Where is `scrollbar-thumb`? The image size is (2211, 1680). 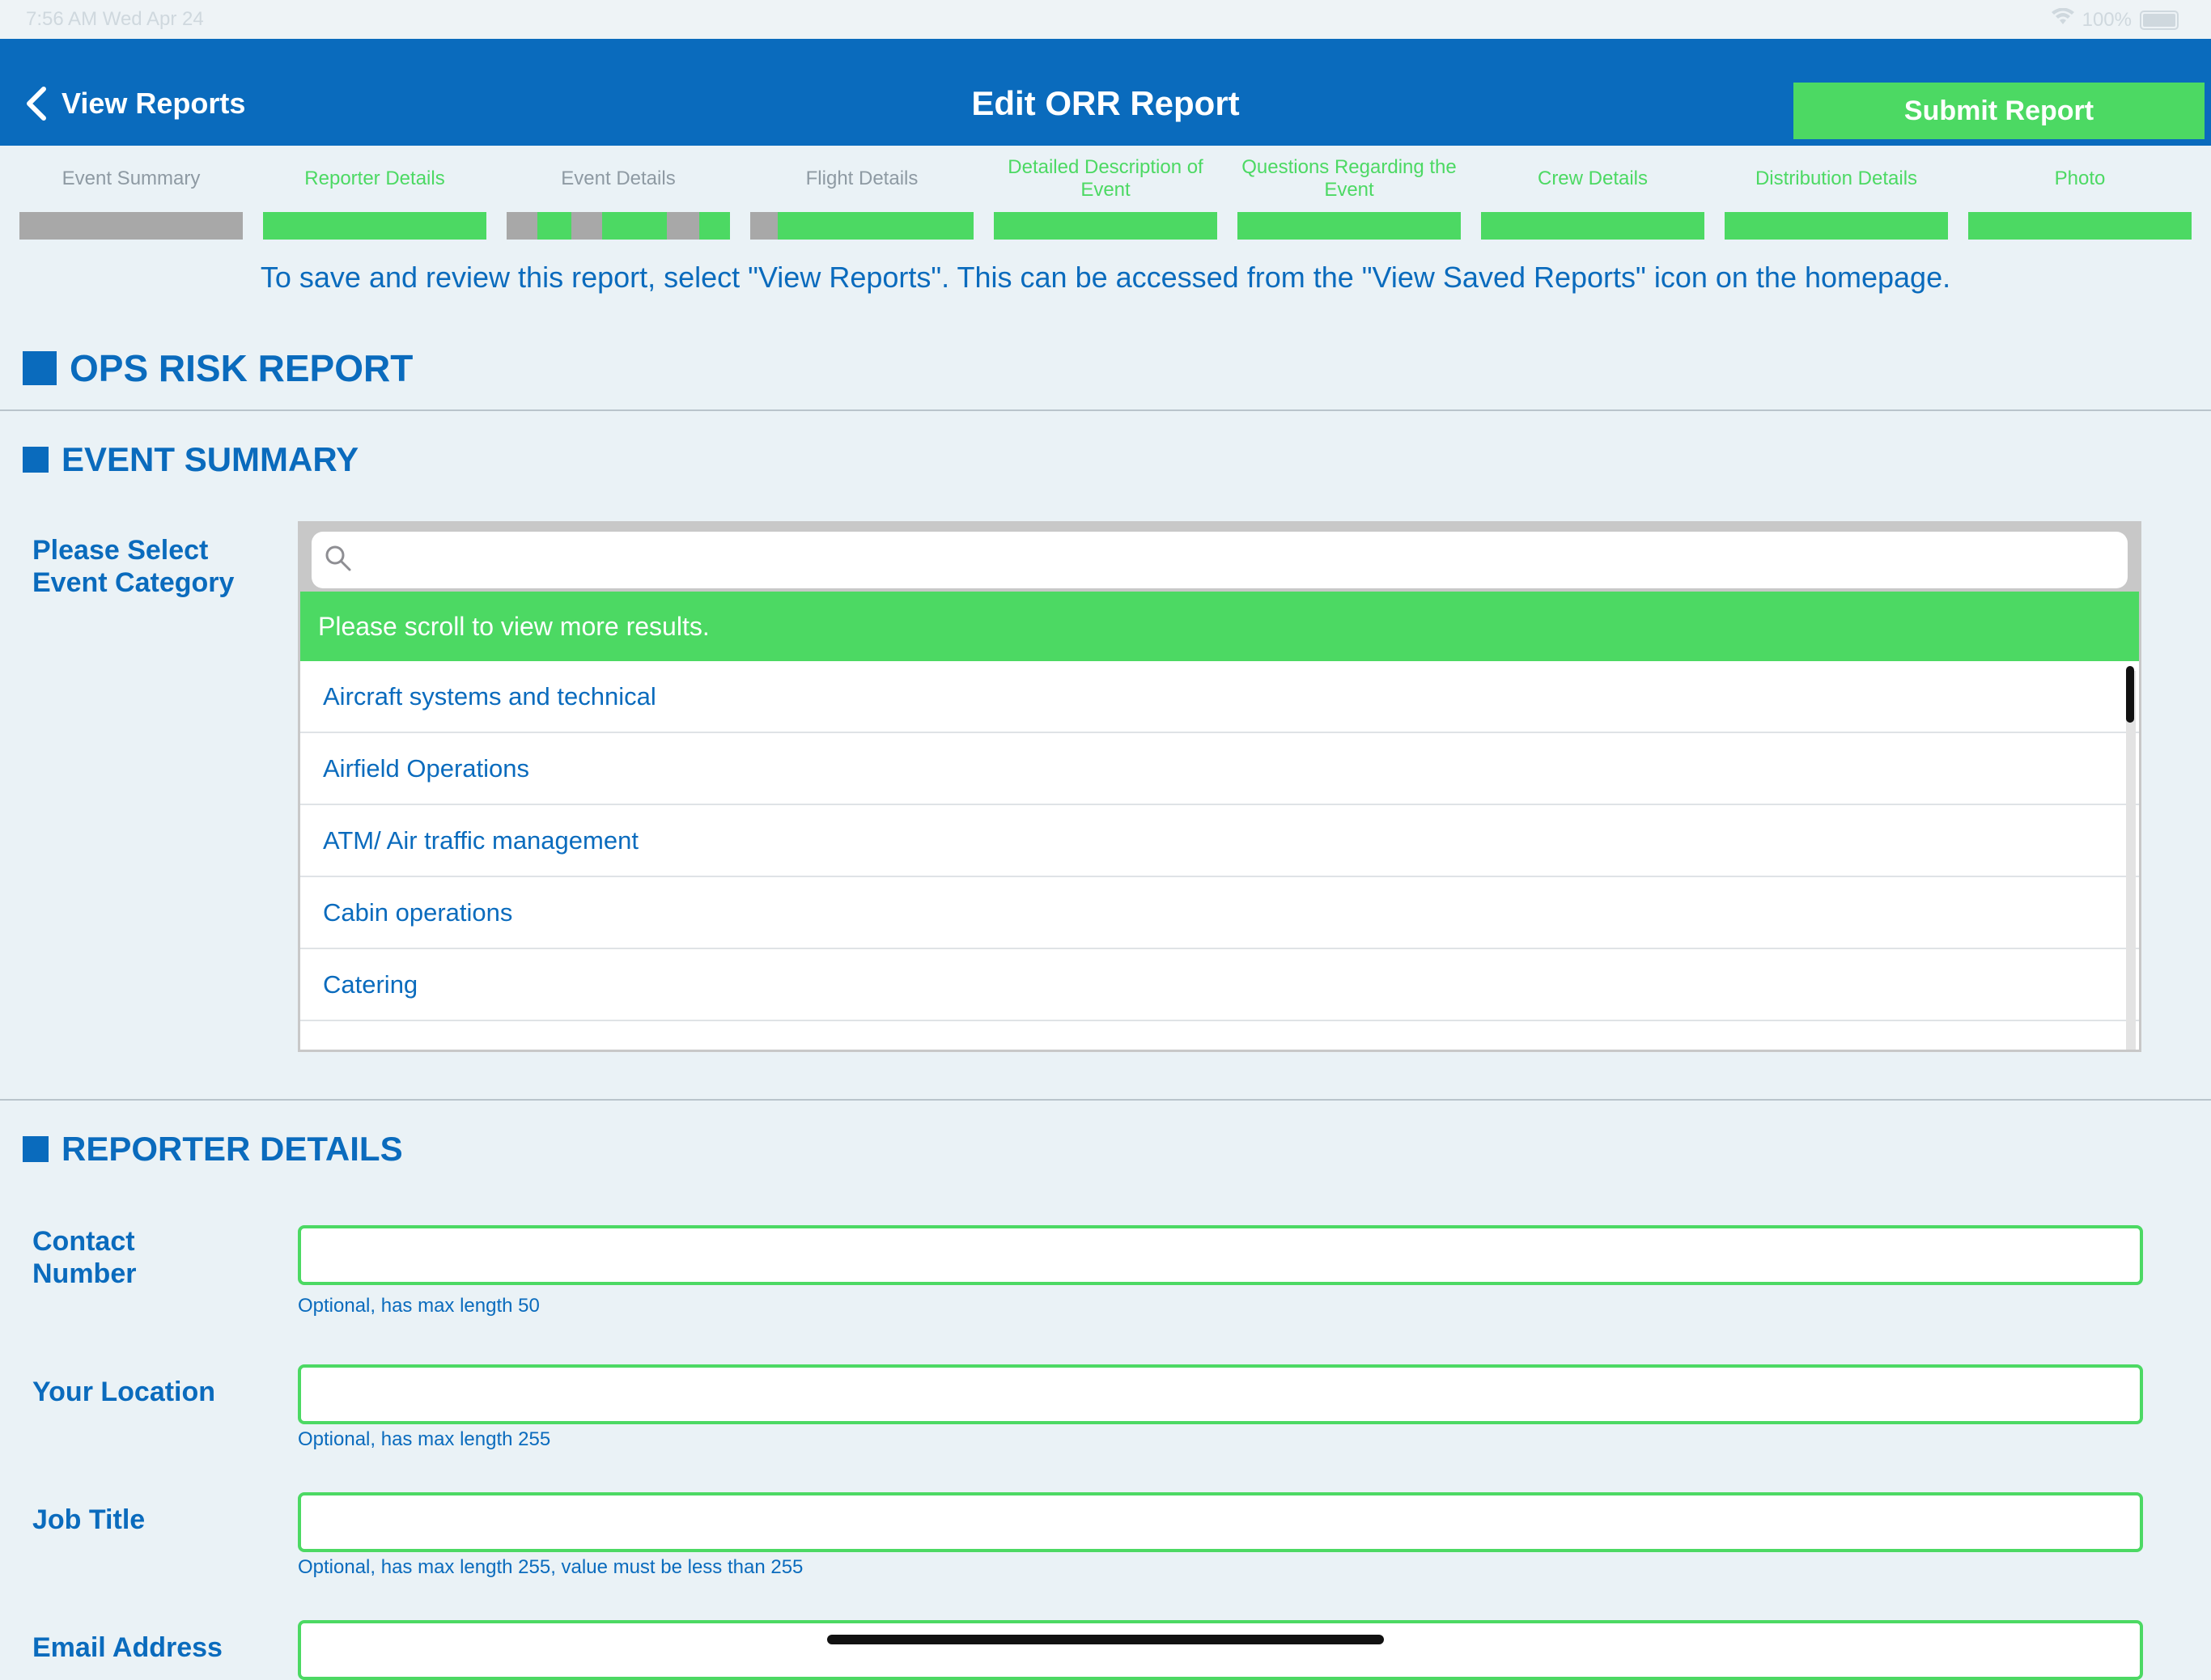
scrollbar-thumb is located at coordinates (2130, 694).